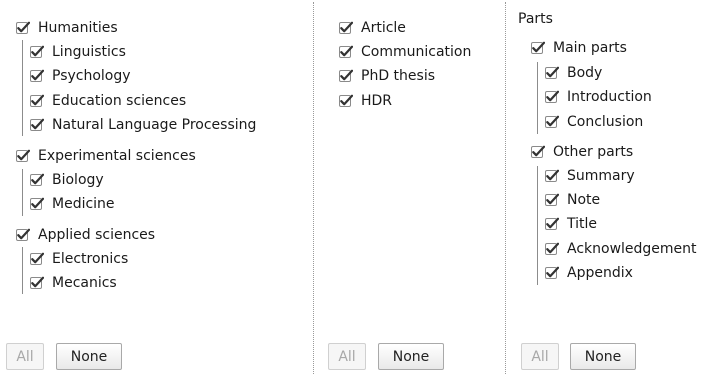 The image size is (709, 374). Describe the element at coordinates (97, 235) in the screenshot. I see `checkbox-label: Applied sciences` at that location.